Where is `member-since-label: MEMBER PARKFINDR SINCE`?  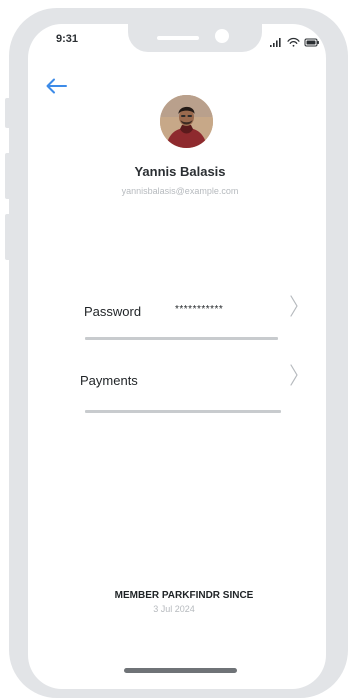 member-since-label: MEMBER PARKFINDR SINCE is located at coordinates (184, 595).